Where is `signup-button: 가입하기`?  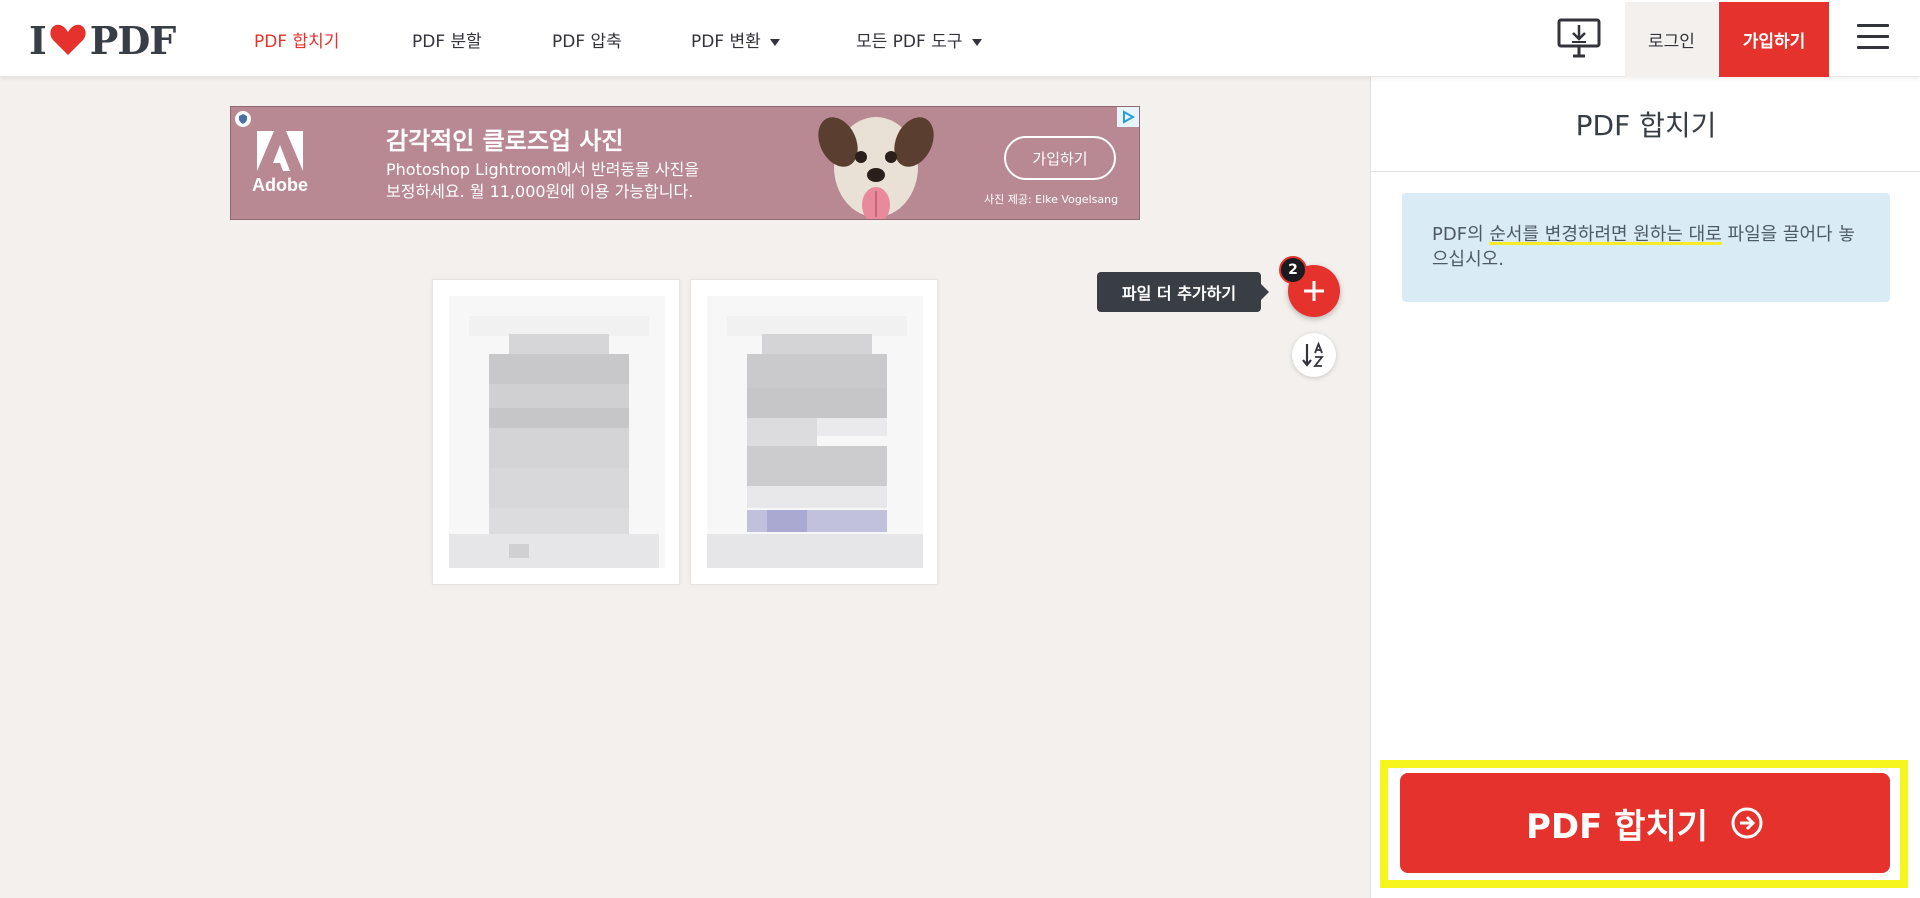
signup-button: 가입하기 is located at coordinates (1774, 39).